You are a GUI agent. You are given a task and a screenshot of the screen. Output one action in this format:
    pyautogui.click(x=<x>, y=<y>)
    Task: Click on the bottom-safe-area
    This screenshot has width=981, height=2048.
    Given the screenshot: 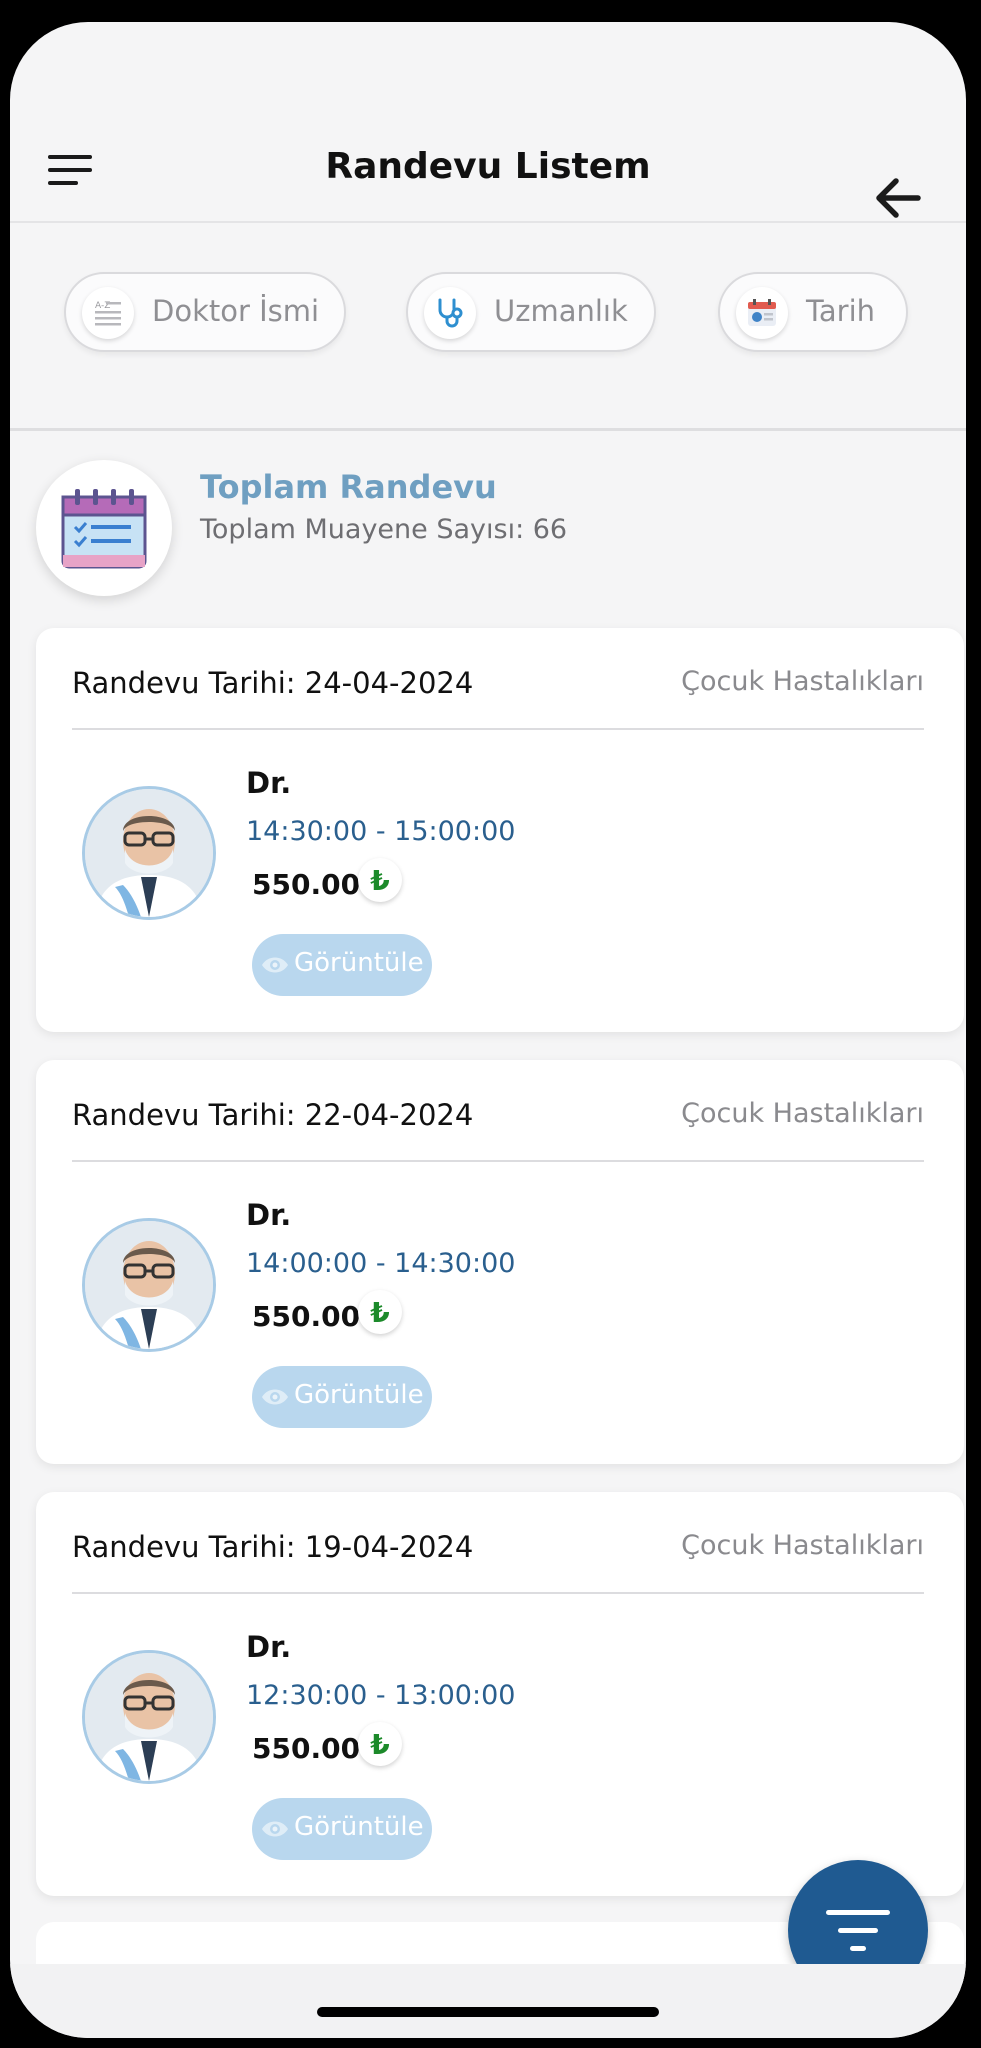 What is the action you would take?
    pyautogui.click(x=488, y=2001)
    